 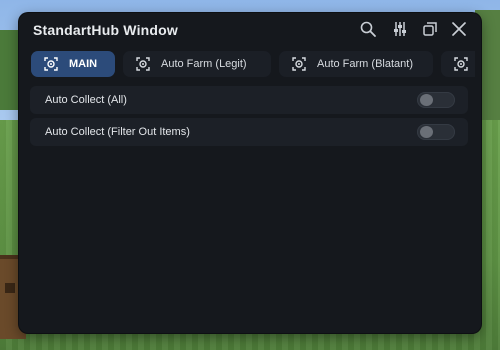 What do you see at coordinates (400, 29) in the screenshot?
I see `sliders-icon` at bounding box center [400, 29].